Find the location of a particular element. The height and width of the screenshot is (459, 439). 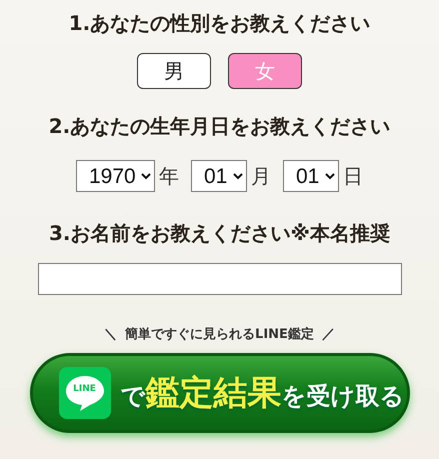

date-unit: 月 is located at coordinates (261, 176).